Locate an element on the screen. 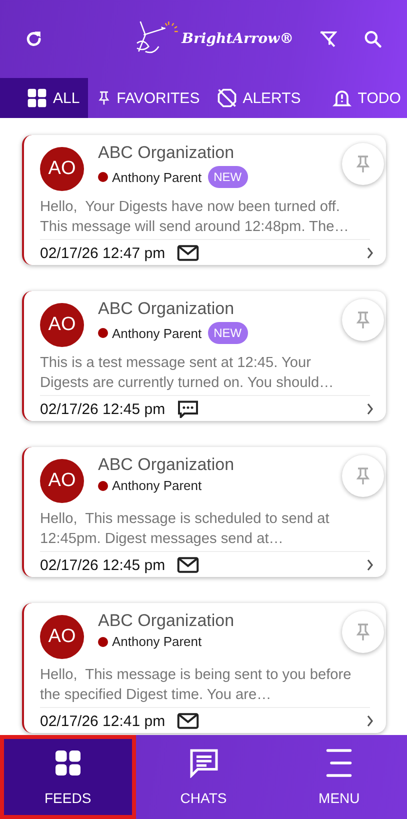  nav-tab: MENU is located at coordinates (339, 777).